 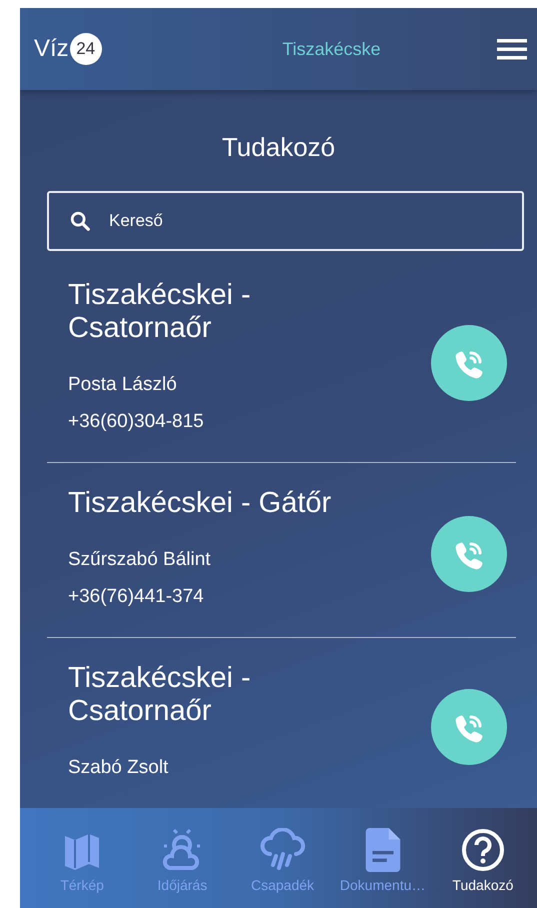 I want to click on nav-tab: Csapadék, so click(x=282, y=858).